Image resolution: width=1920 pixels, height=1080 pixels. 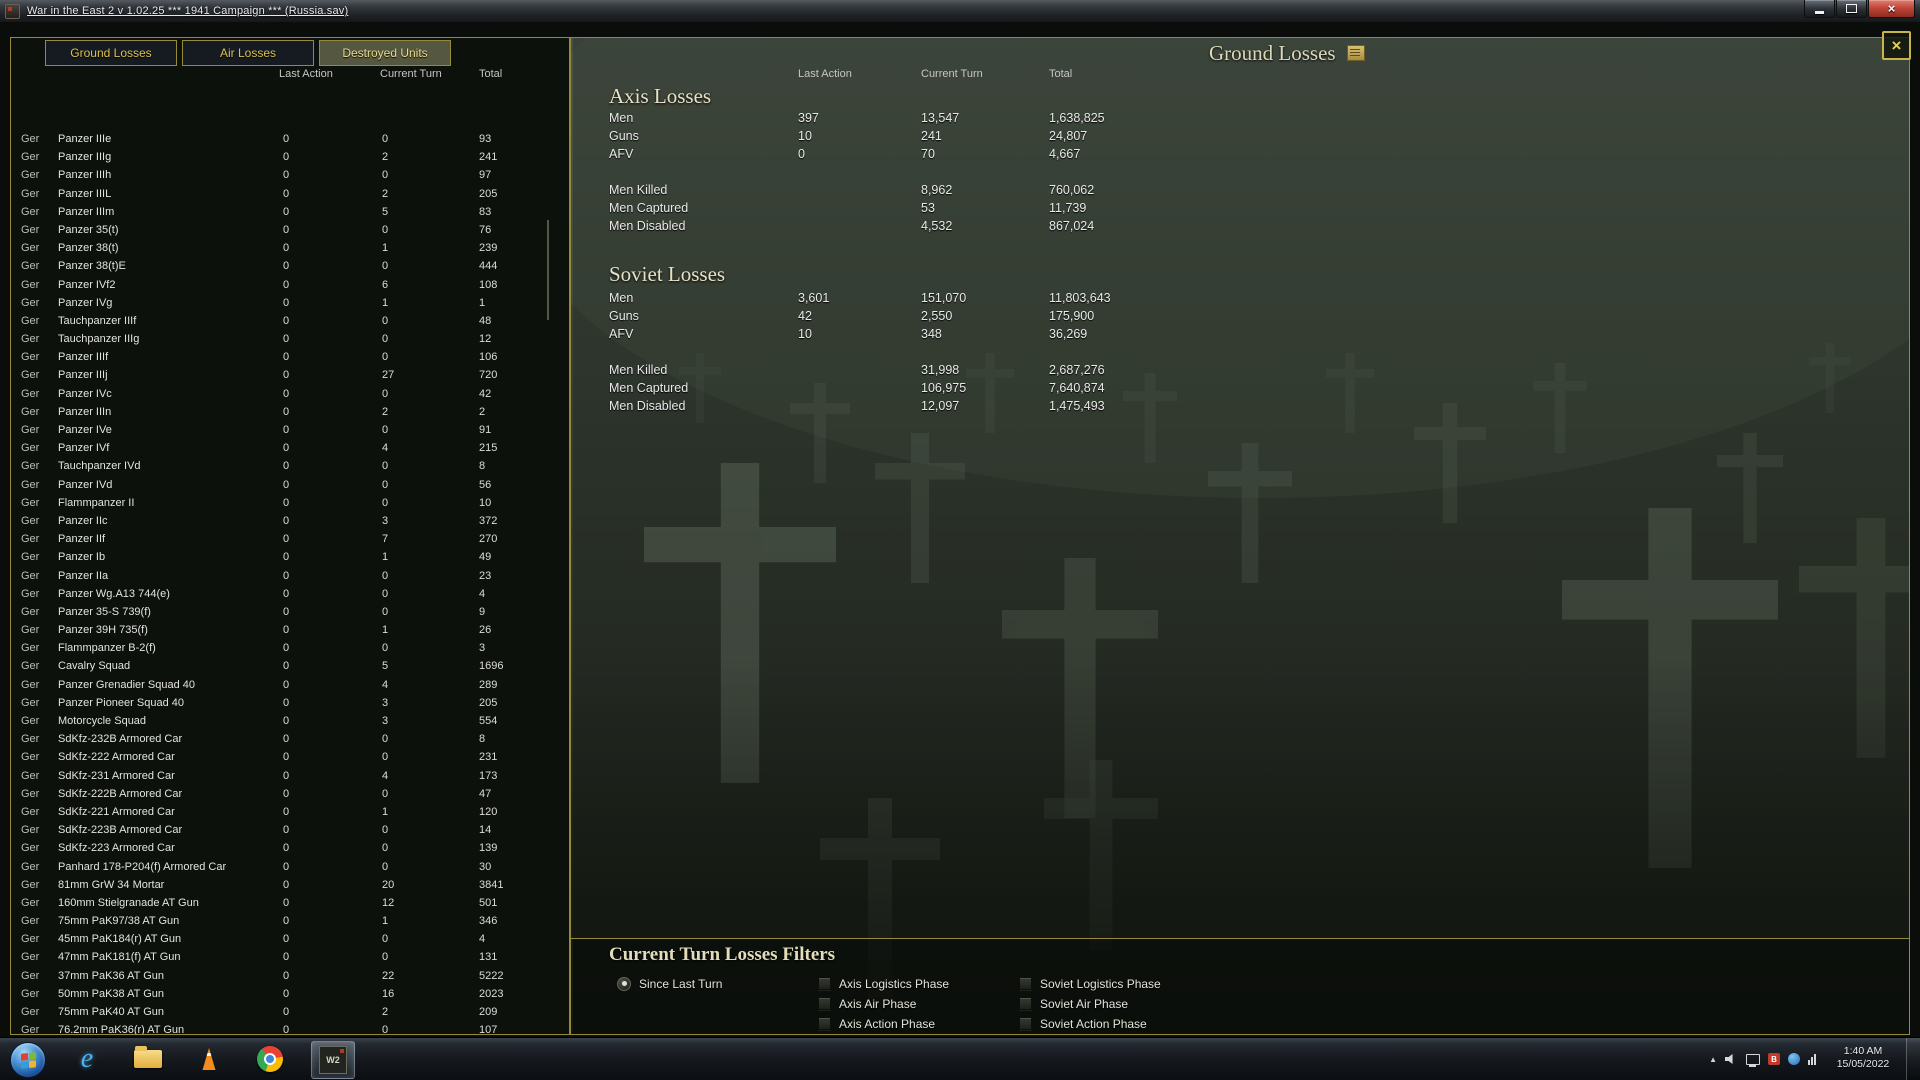 I want to click on tray-blue-app-icon, so click(x=1794, y=1059).